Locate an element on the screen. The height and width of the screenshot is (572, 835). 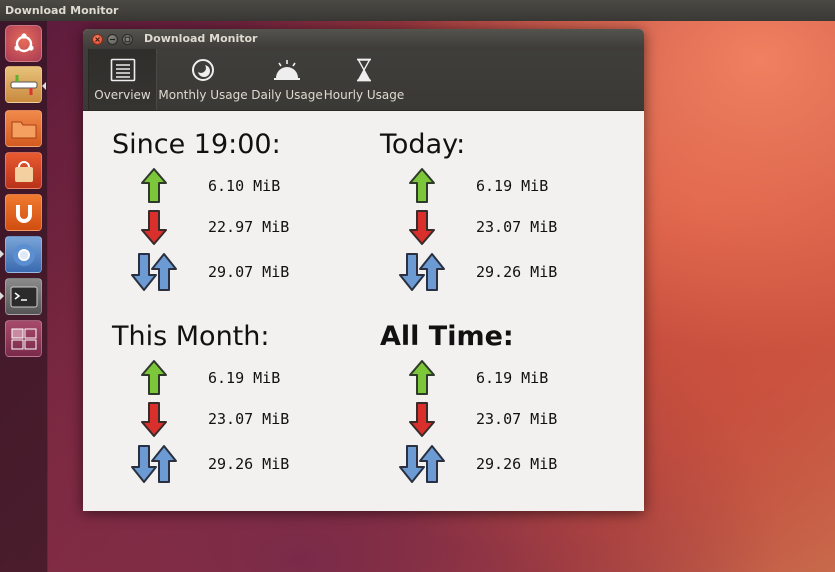
maximize-icon is located at coordinates (127, 39).